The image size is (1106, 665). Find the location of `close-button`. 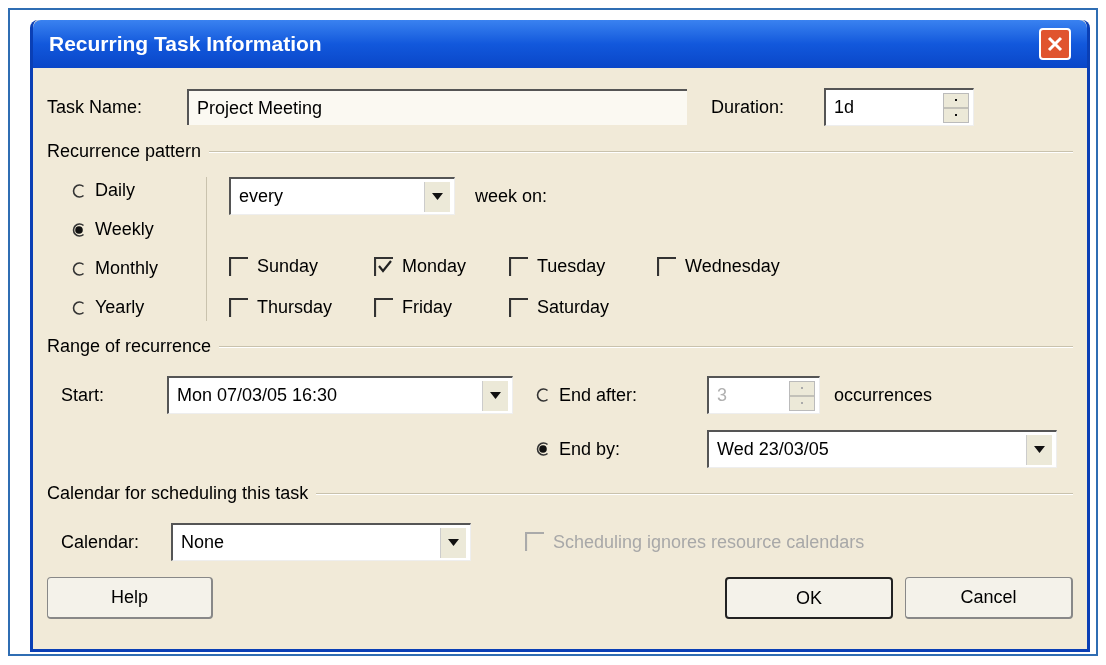

close-button is located at coordinates (1055, 44).